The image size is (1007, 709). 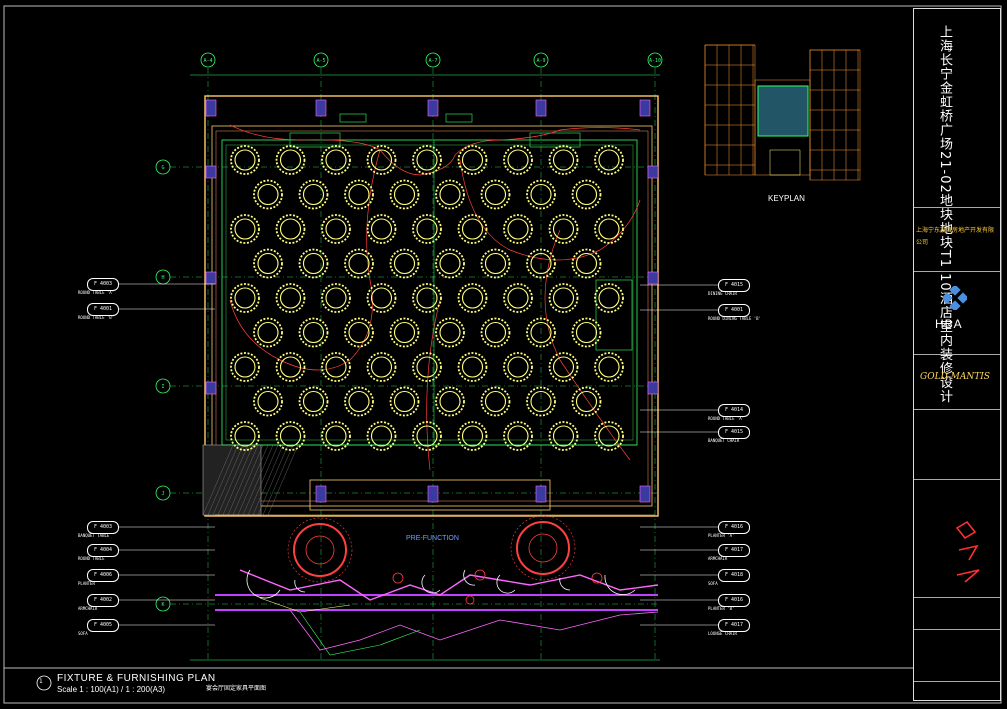 I want to click on callout-label-right: SOFA, so click(x=713, y=583).